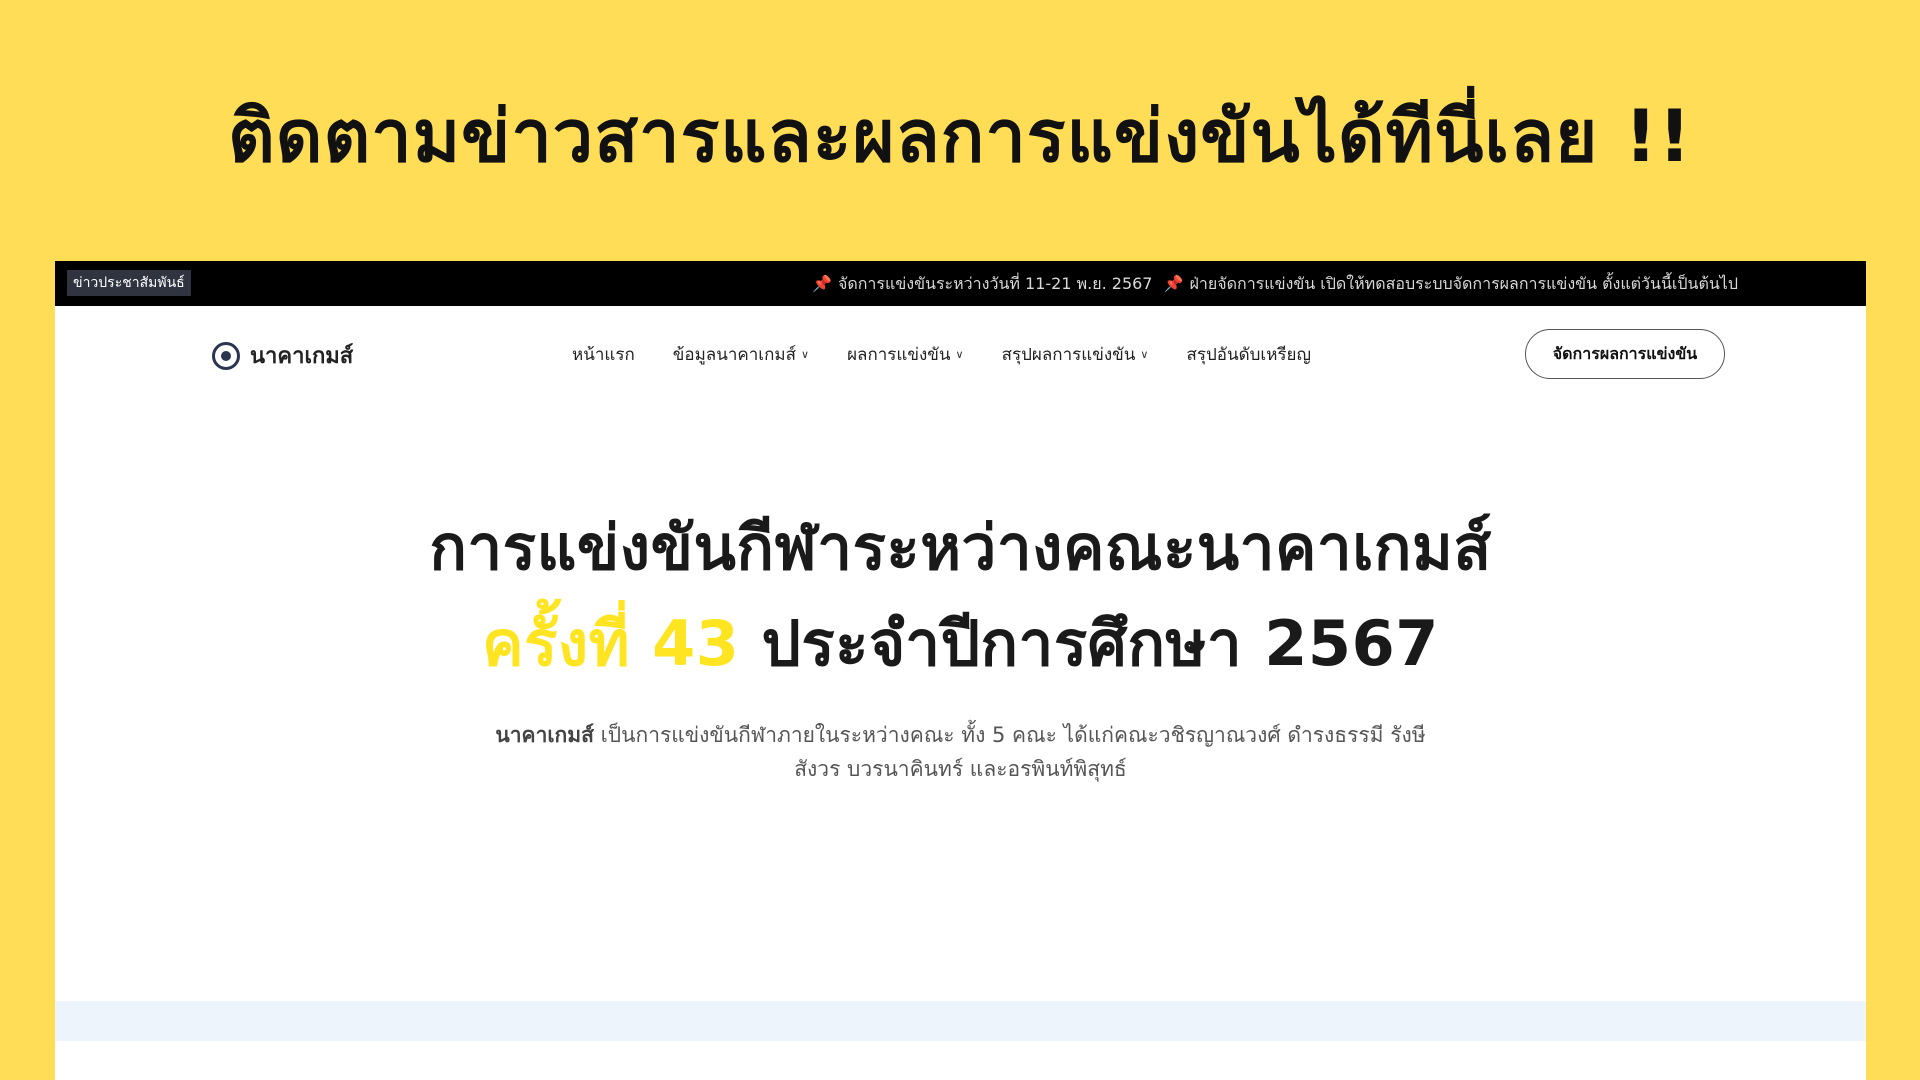  I want to click on edition-highlight: ครั้งที่ 43, so click(611, 643).